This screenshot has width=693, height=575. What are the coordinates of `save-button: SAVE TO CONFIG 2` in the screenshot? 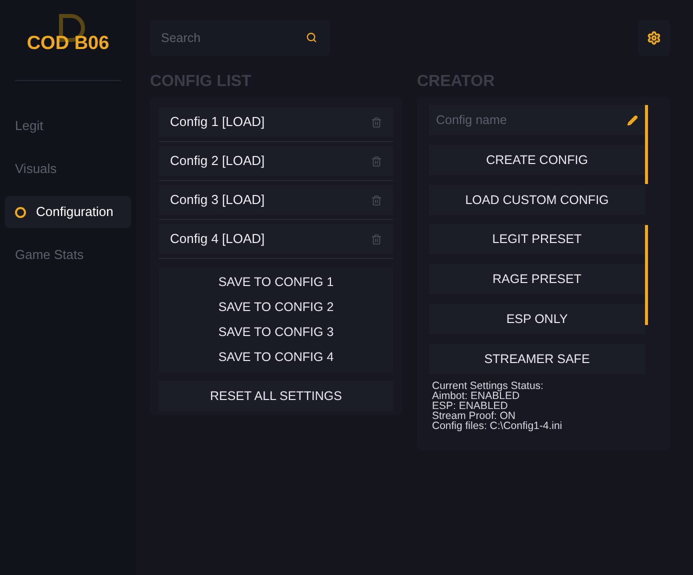 It's located at (276, 307).